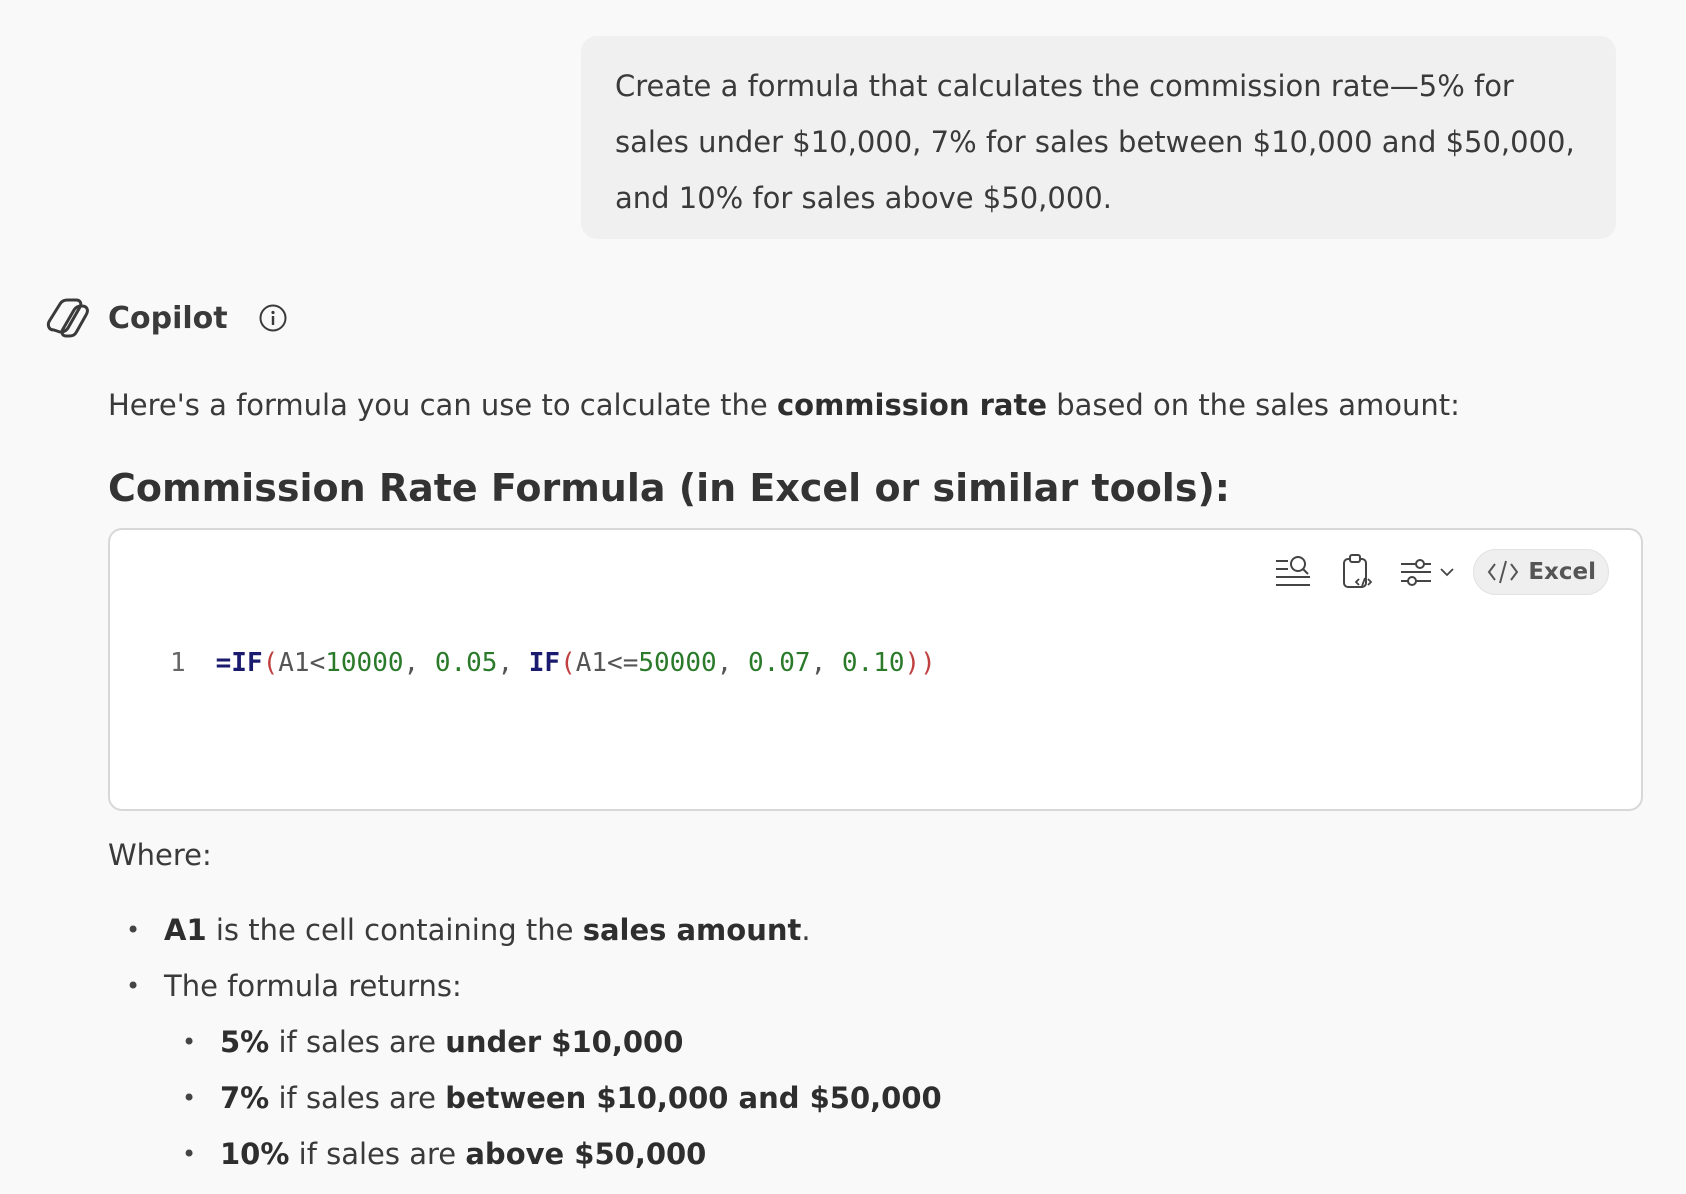 This screenshot has width=1686, height=1194. Describe the element at coordinates (394, 930) in the screenshot. I see `bullet-text: is the cell containing the` at that location.